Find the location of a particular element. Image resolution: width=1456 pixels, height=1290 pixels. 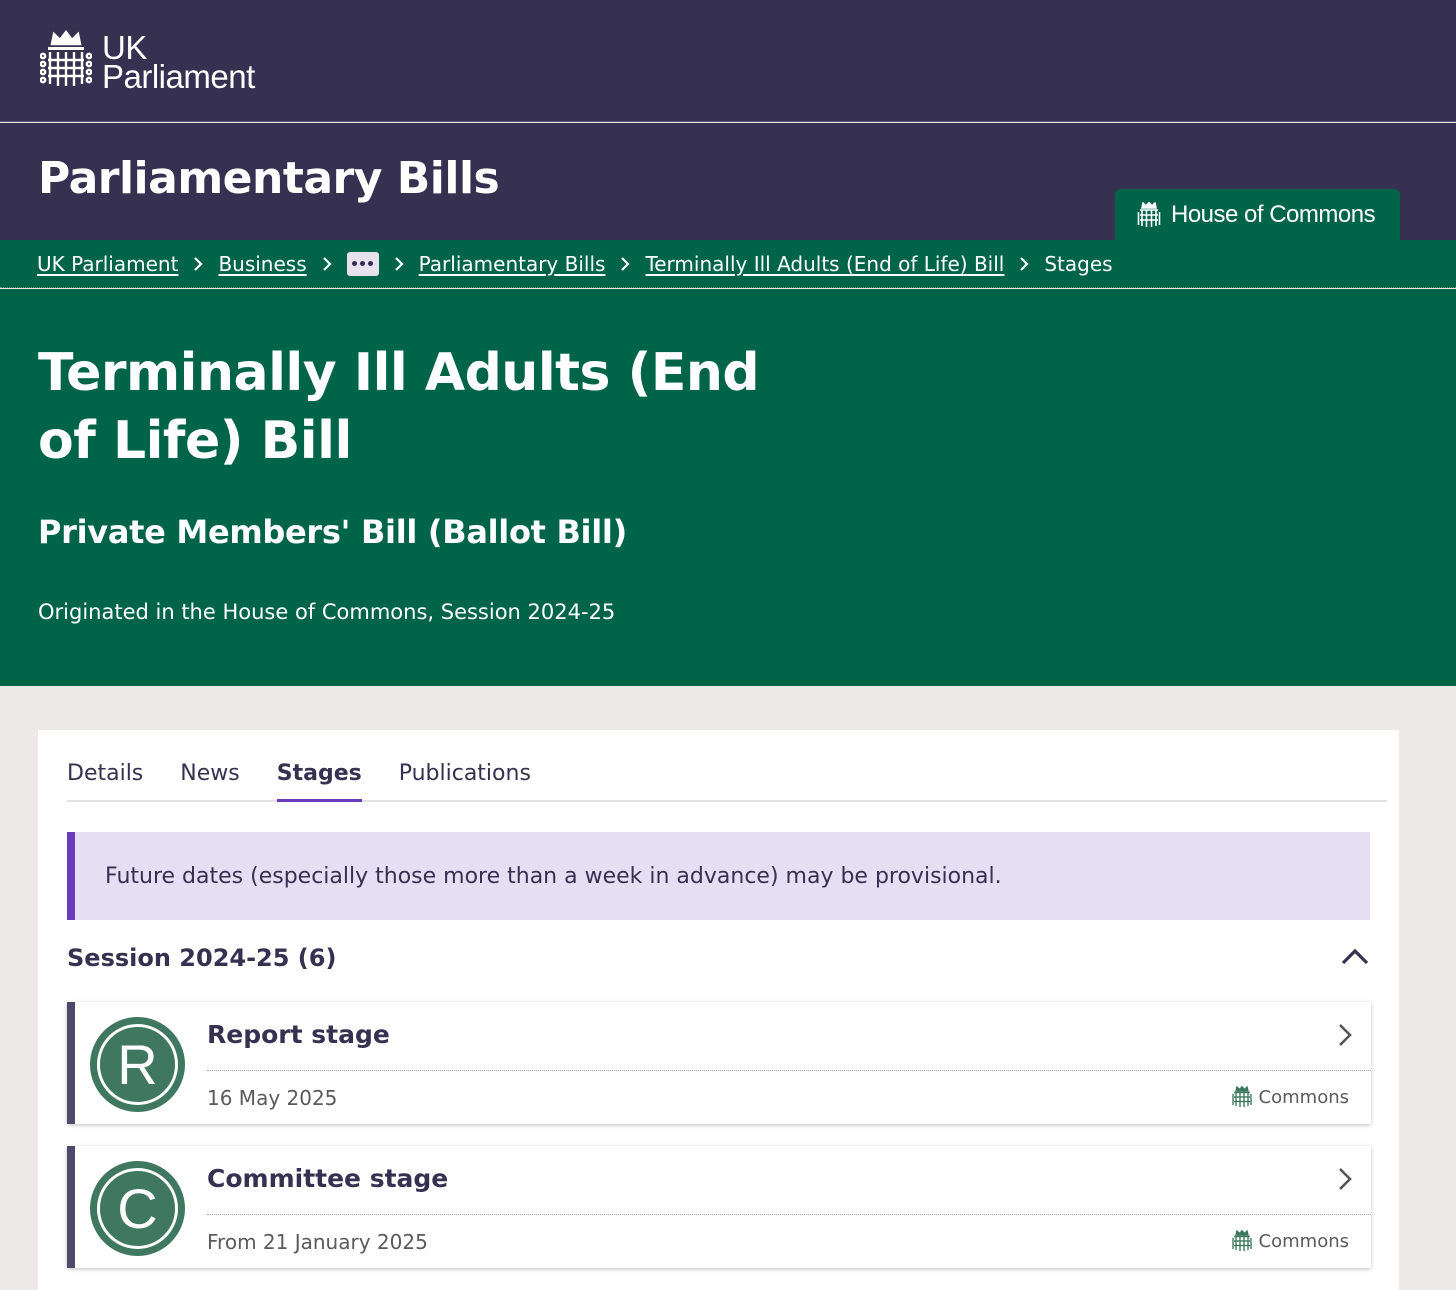

stage-badge: R is located at coordinates (137, 1064).